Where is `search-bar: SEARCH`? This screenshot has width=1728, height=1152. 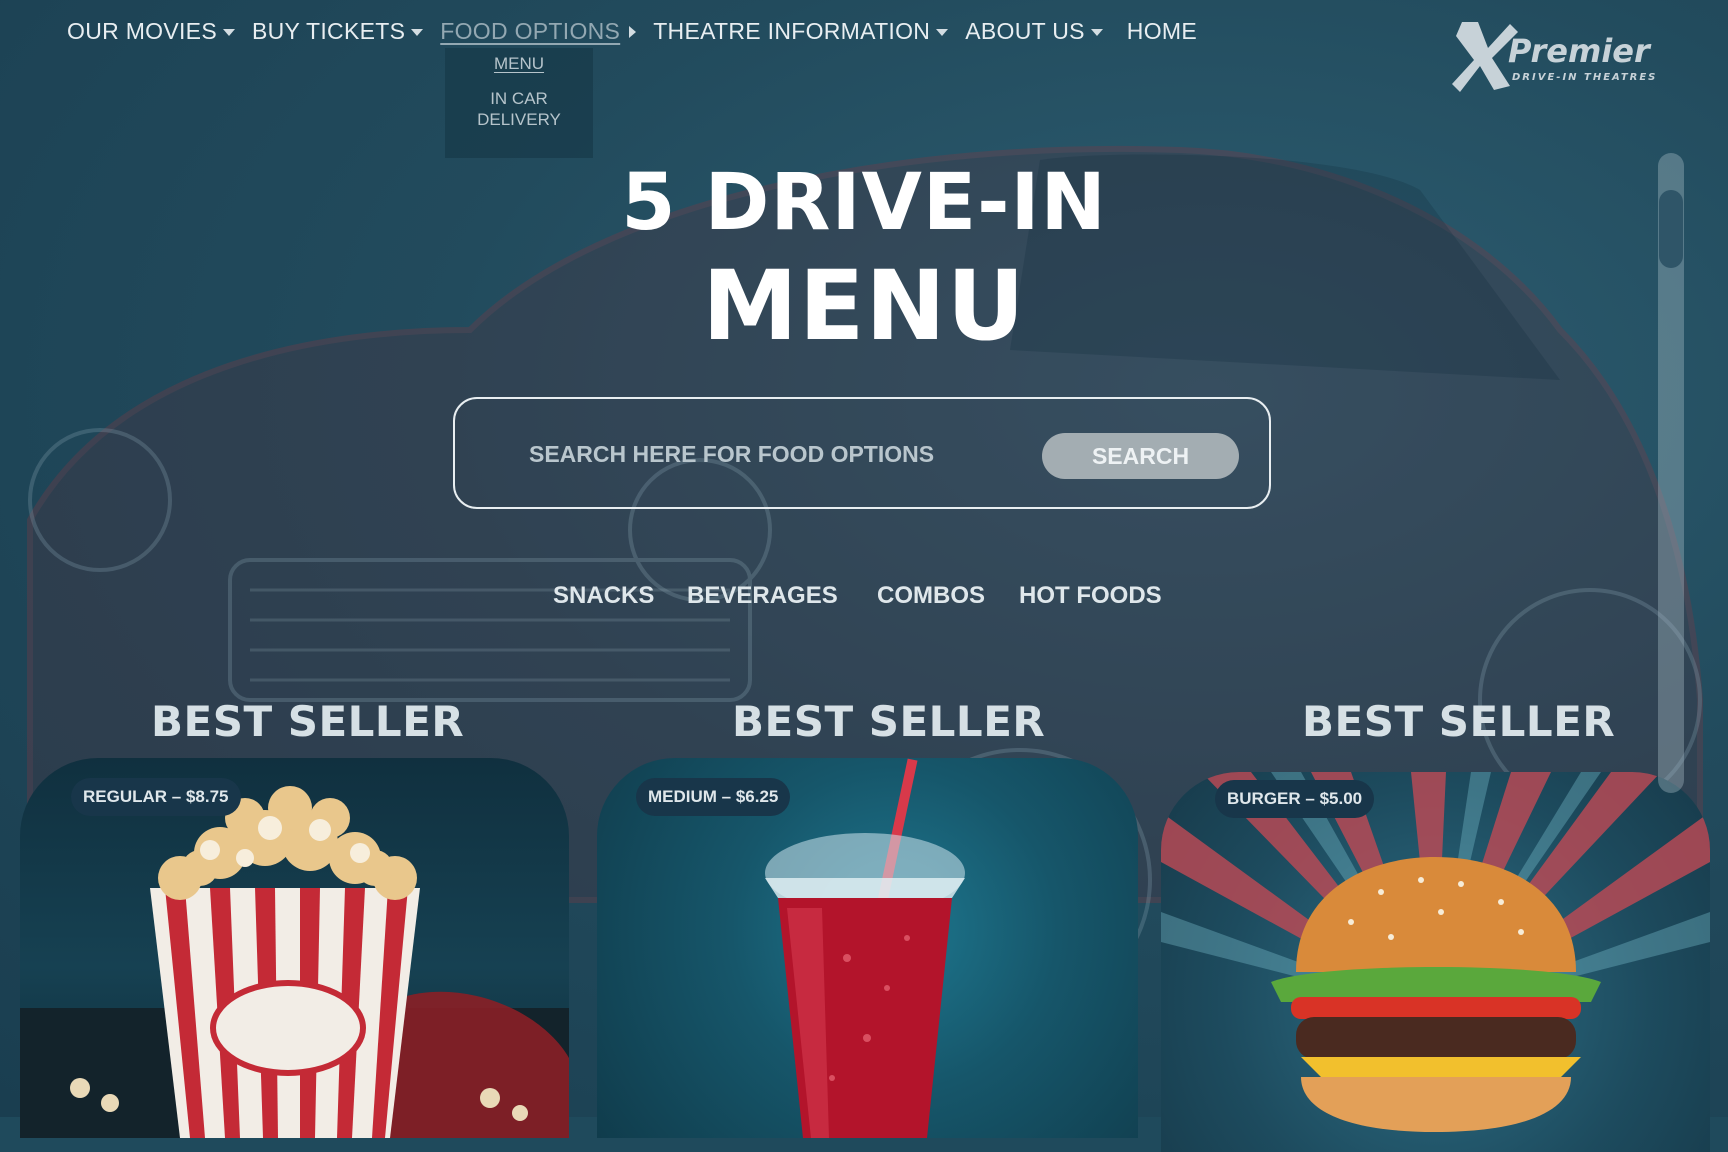 search-bar: SEARCH is located at coordinates (862, 453).